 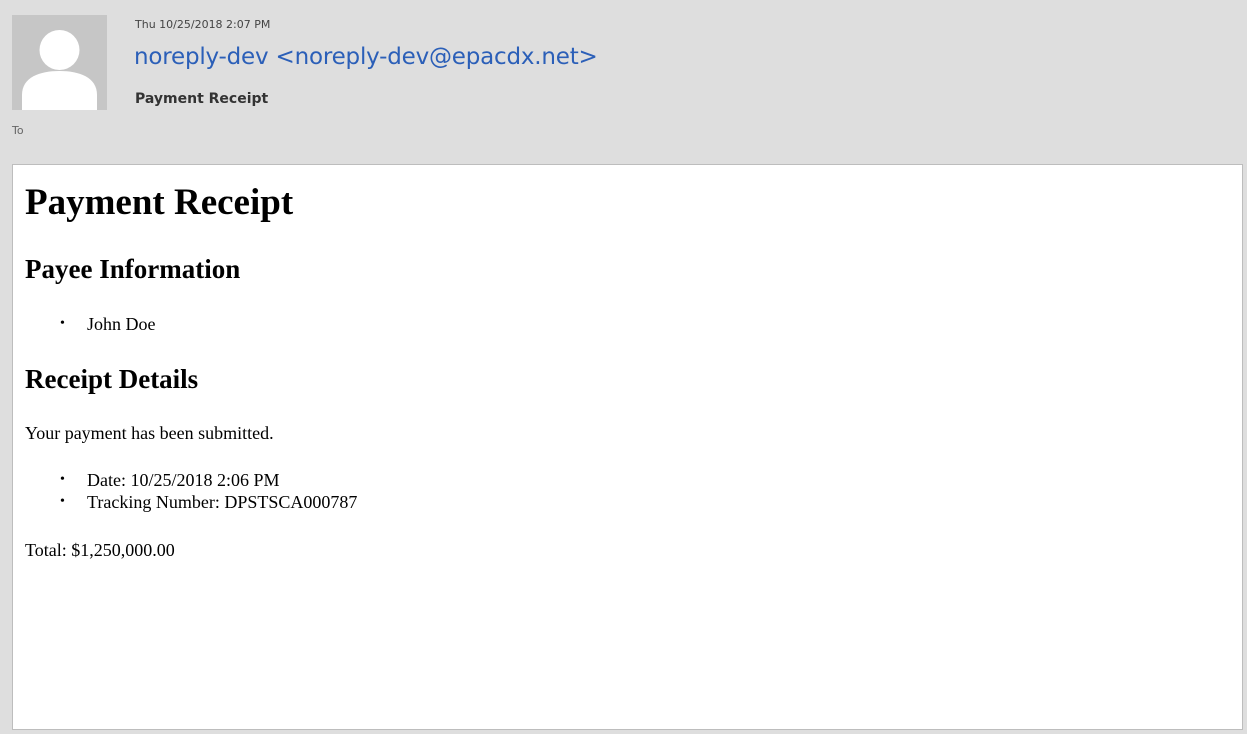 I want to click on message-timestamp: Thu 10/25/2018 2:07 PM, so click(x=203, y=24).